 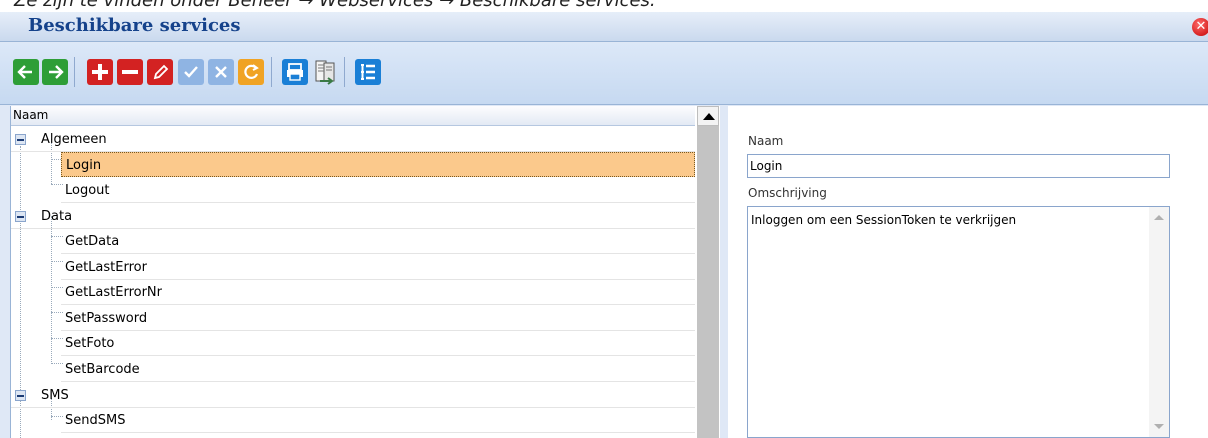 I want to click on confirm-button, so click(x=191, y=72).